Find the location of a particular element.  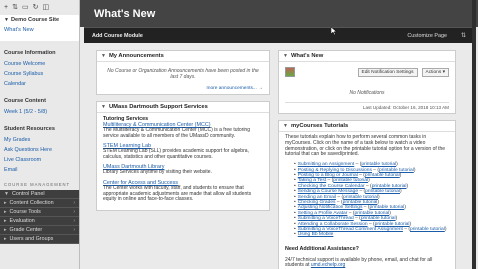

control-panel-item-grade-center: ▸ Grade Center › is located at coordinates (39, 230).